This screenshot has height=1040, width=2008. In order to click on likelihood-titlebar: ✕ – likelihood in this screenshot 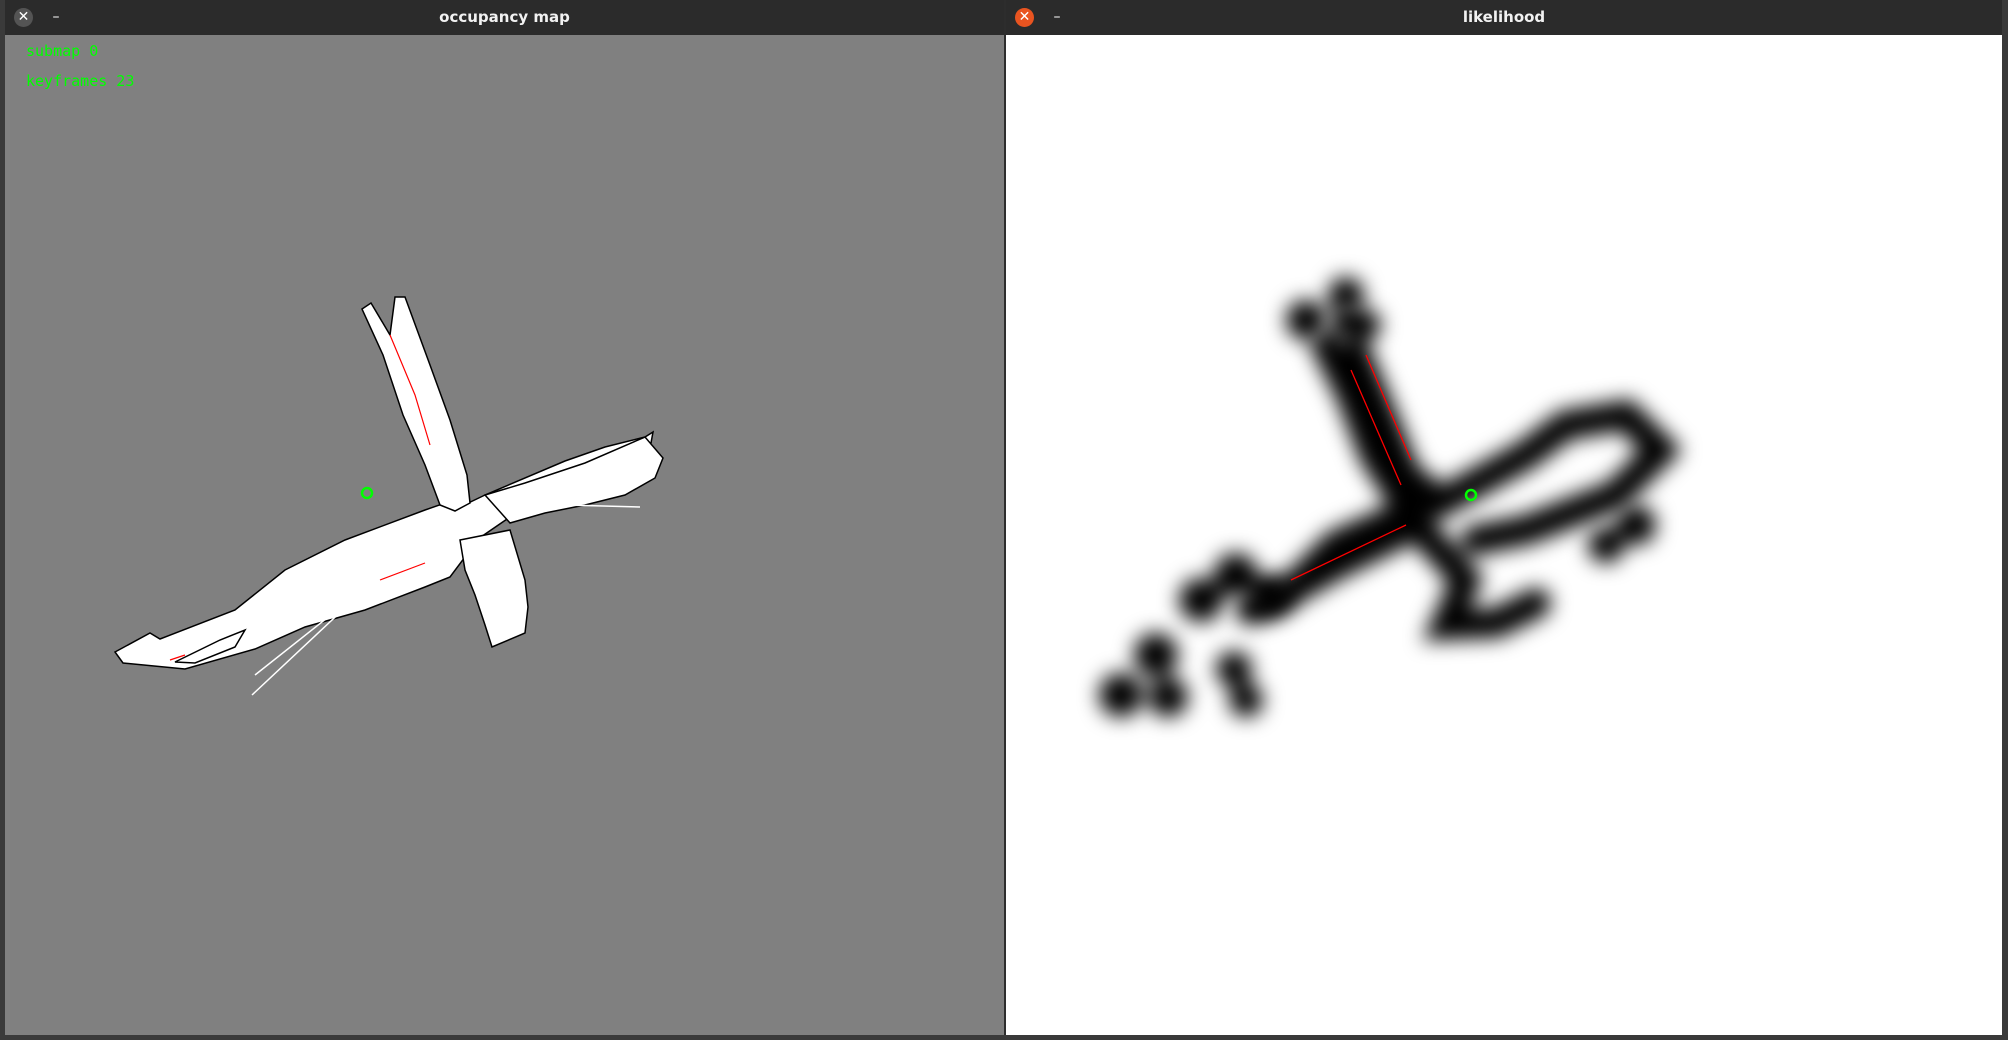, I will do `click(1504, 17)`.